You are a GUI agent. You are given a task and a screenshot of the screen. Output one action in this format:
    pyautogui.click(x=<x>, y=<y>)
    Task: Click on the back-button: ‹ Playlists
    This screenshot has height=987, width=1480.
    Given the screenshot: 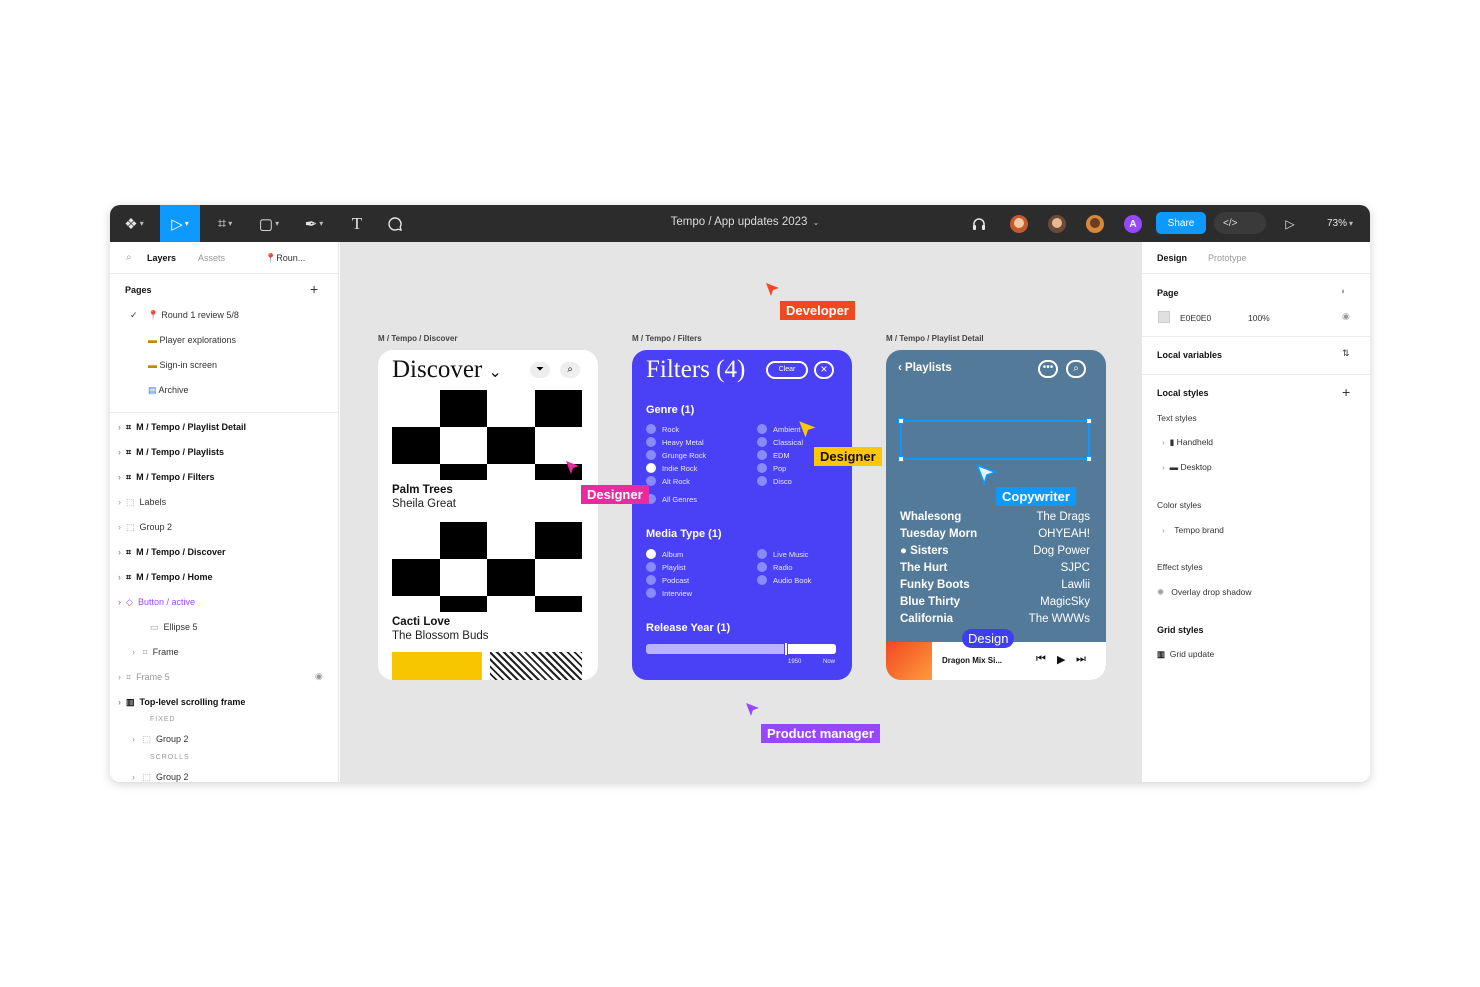 What is the action you would take?
    pyautogui.click(x=925, y=368)
    